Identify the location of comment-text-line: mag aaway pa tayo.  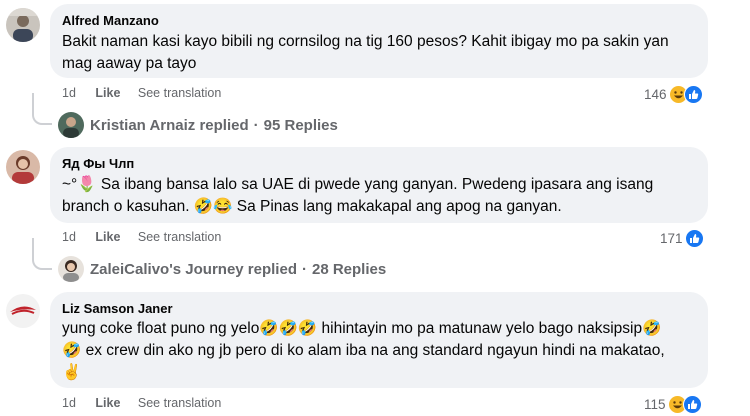
(129, 63).